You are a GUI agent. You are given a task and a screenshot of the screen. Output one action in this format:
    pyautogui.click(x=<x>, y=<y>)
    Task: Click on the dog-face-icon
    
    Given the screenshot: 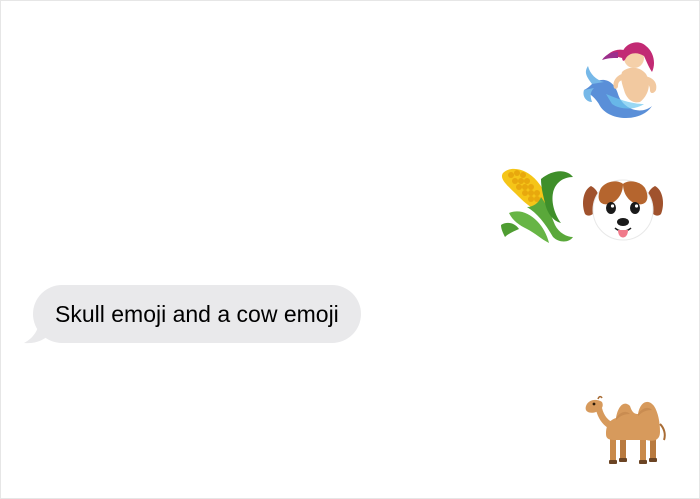 What is the action you would take?
    pyautogui.click(x=623, y=210)
    